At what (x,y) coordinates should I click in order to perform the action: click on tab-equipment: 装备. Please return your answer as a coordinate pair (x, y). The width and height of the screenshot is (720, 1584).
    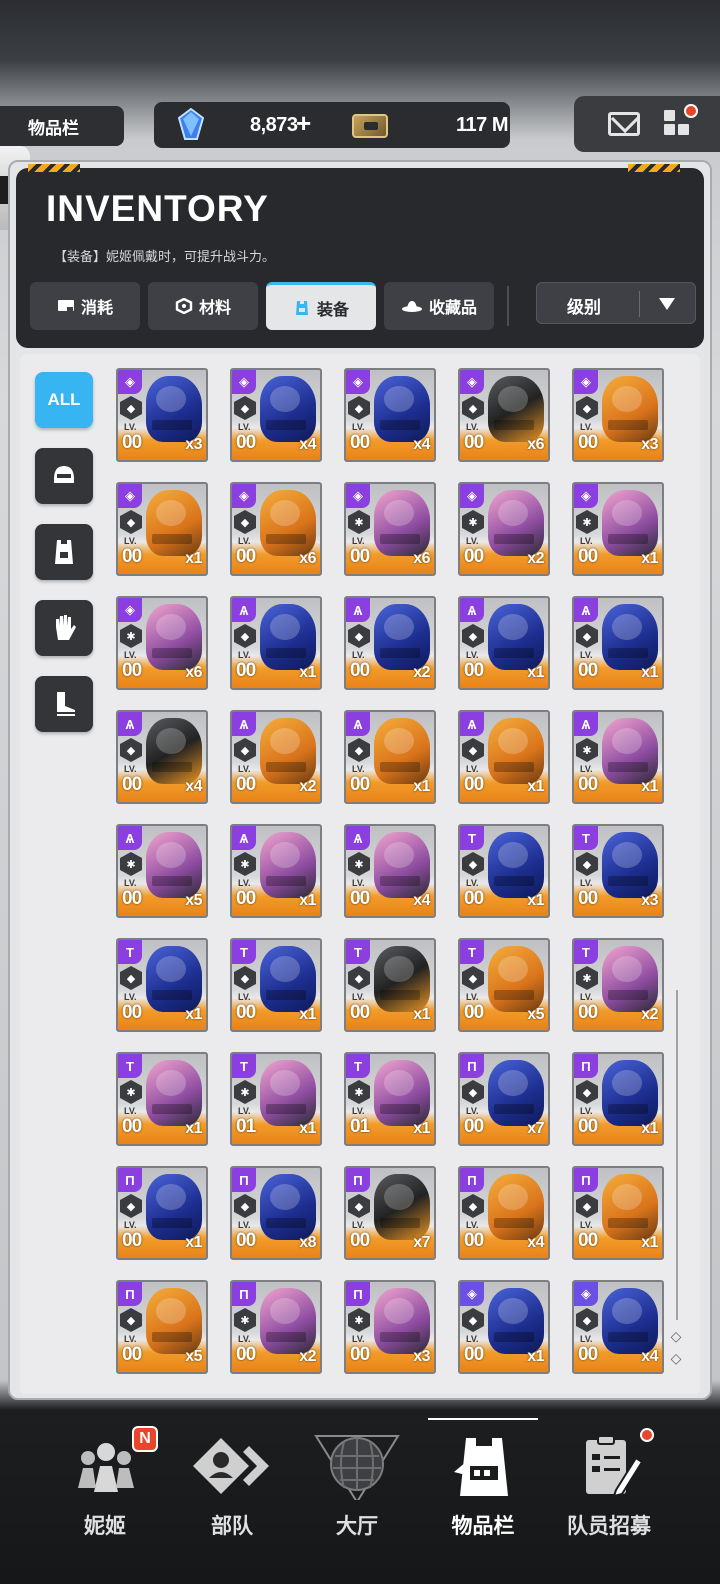
    Looking at the image, I should click on (321, 306).